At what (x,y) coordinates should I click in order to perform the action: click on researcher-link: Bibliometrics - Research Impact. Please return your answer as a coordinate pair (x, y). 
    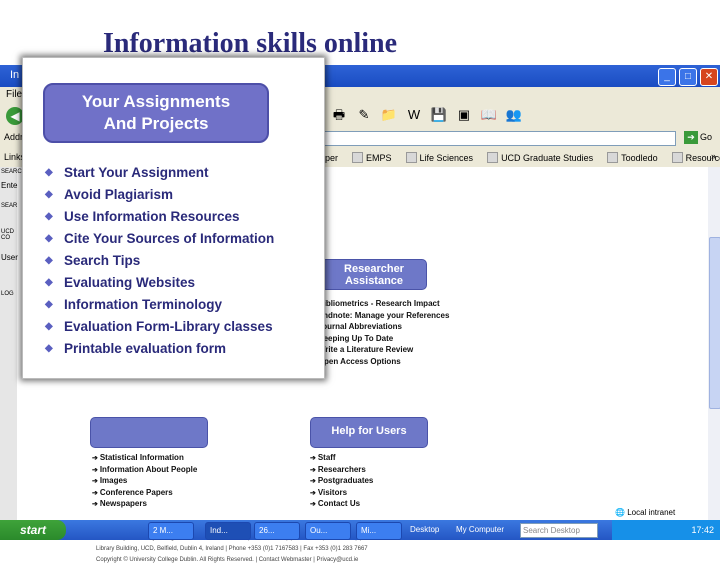
    Looking at the image, I should click on (379, 305).